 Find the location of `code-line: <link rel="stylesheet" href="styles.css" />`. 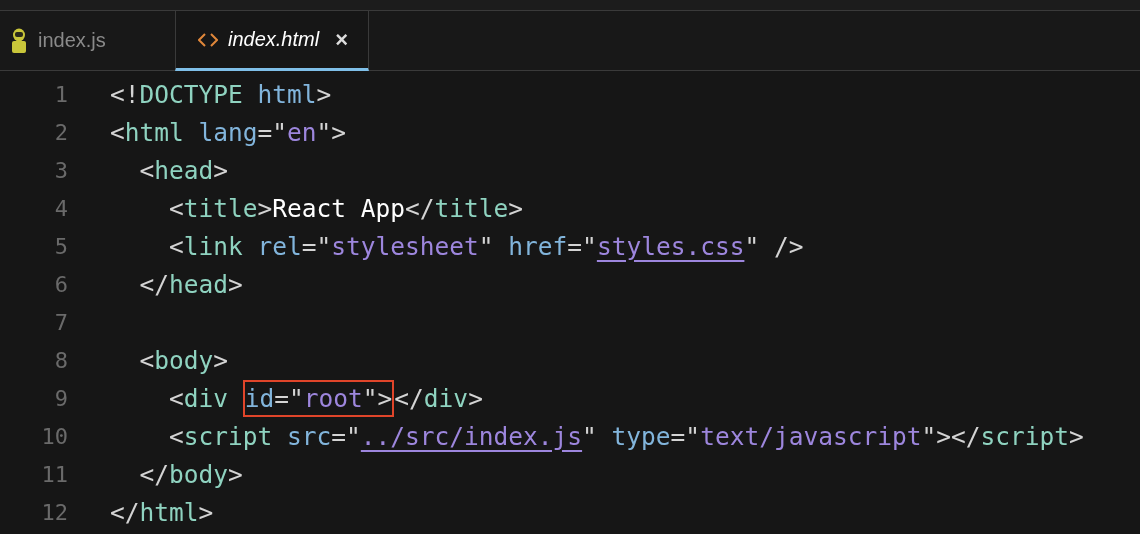

code-line: <link rel="stylesheet" href="styles.css" /> is located at coordinates (486, 246).